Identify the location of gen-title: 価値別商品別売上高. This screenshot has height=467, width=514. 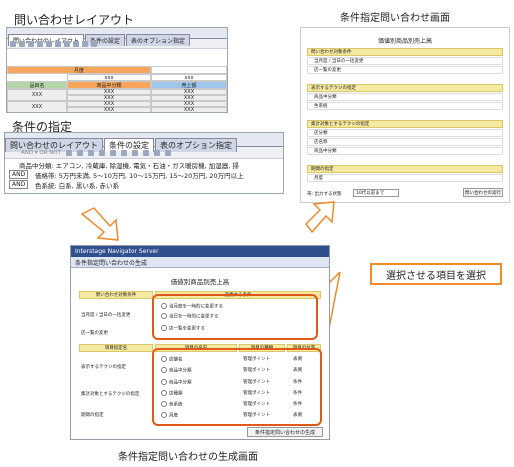
(200, 282).